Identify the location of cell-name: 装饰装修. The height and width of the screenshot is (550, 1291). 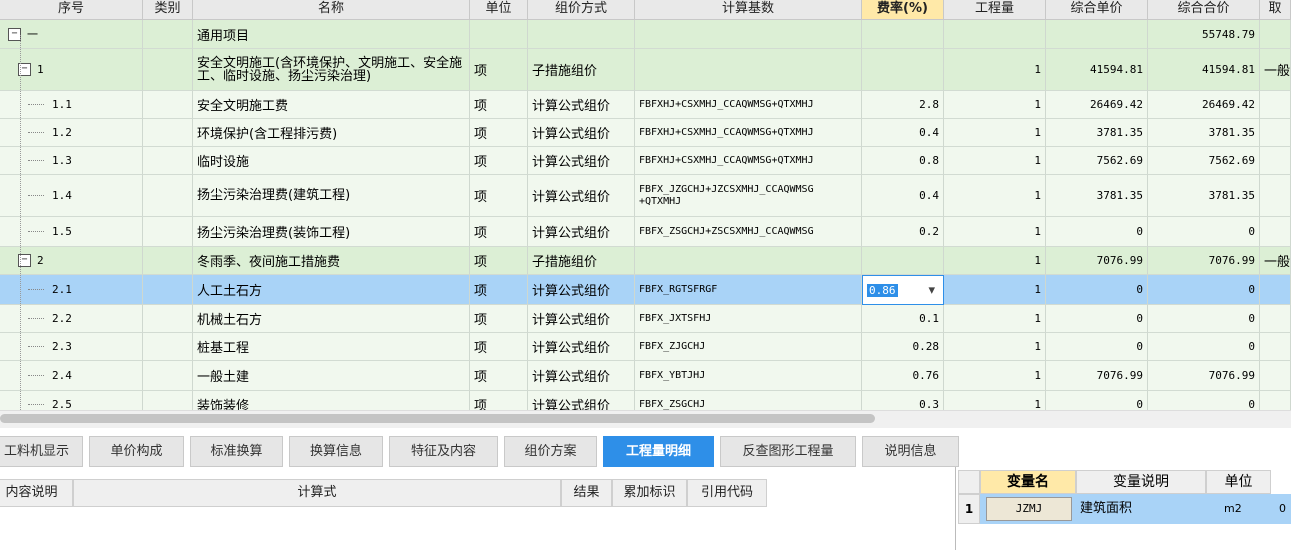
(331, 400).